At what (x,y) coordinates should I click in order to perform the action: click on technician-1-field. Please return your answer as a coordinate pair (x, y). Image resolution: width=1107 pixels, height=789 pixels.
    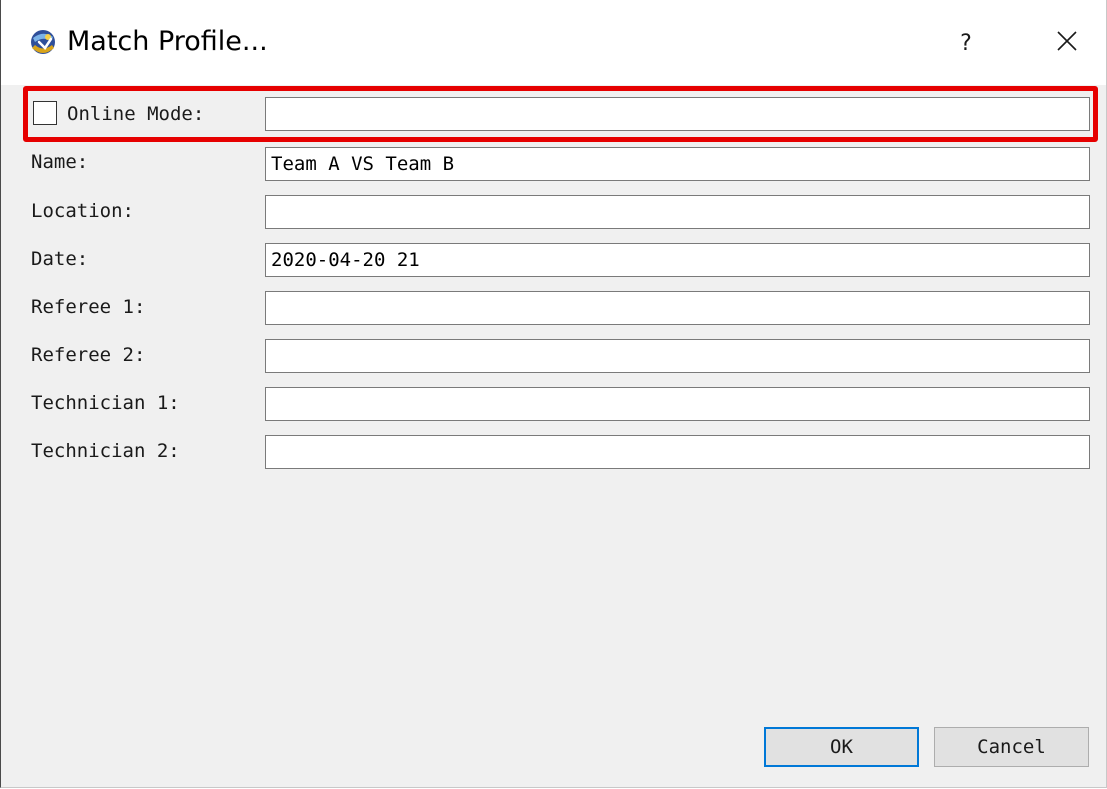
    Looking at the image, I should click on (677, 404).